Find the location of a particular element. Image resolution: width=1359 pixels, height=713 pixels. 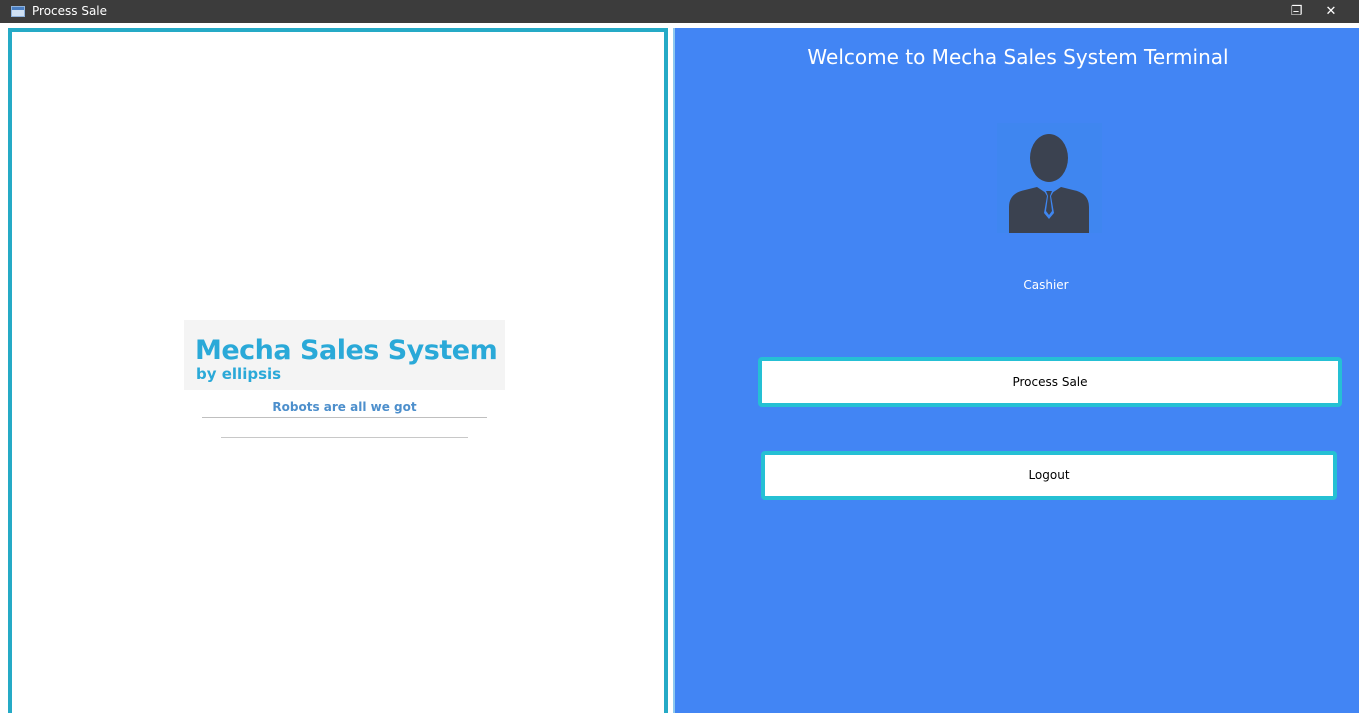

user-icon is located at coordinates (1049, 178).